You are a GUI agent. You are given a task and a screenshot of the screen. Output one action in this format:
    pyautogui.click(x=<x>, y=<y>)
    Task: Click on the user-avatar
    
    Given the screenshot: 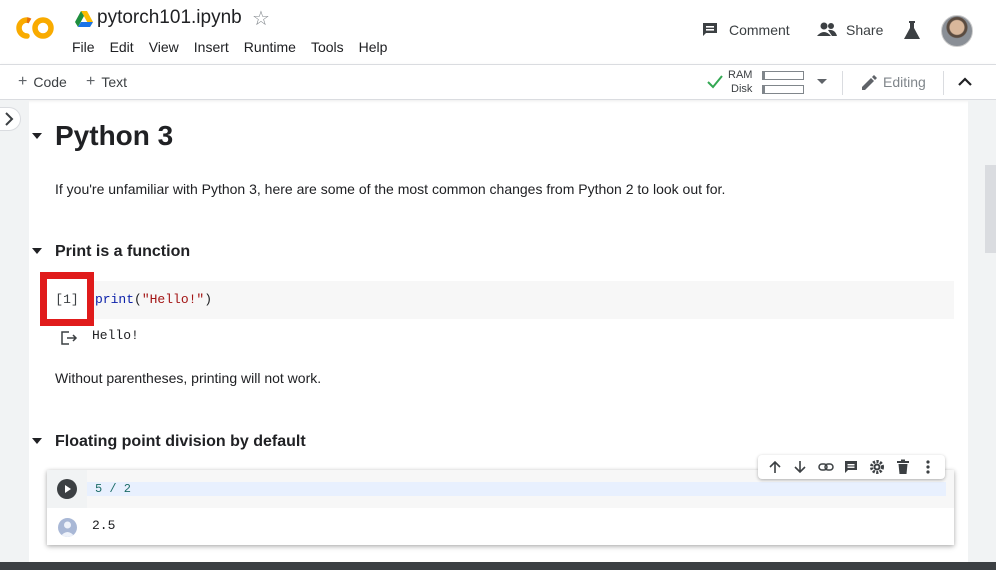 What is the action you would take?
    pyautogui.click(x=957, y=31)
    